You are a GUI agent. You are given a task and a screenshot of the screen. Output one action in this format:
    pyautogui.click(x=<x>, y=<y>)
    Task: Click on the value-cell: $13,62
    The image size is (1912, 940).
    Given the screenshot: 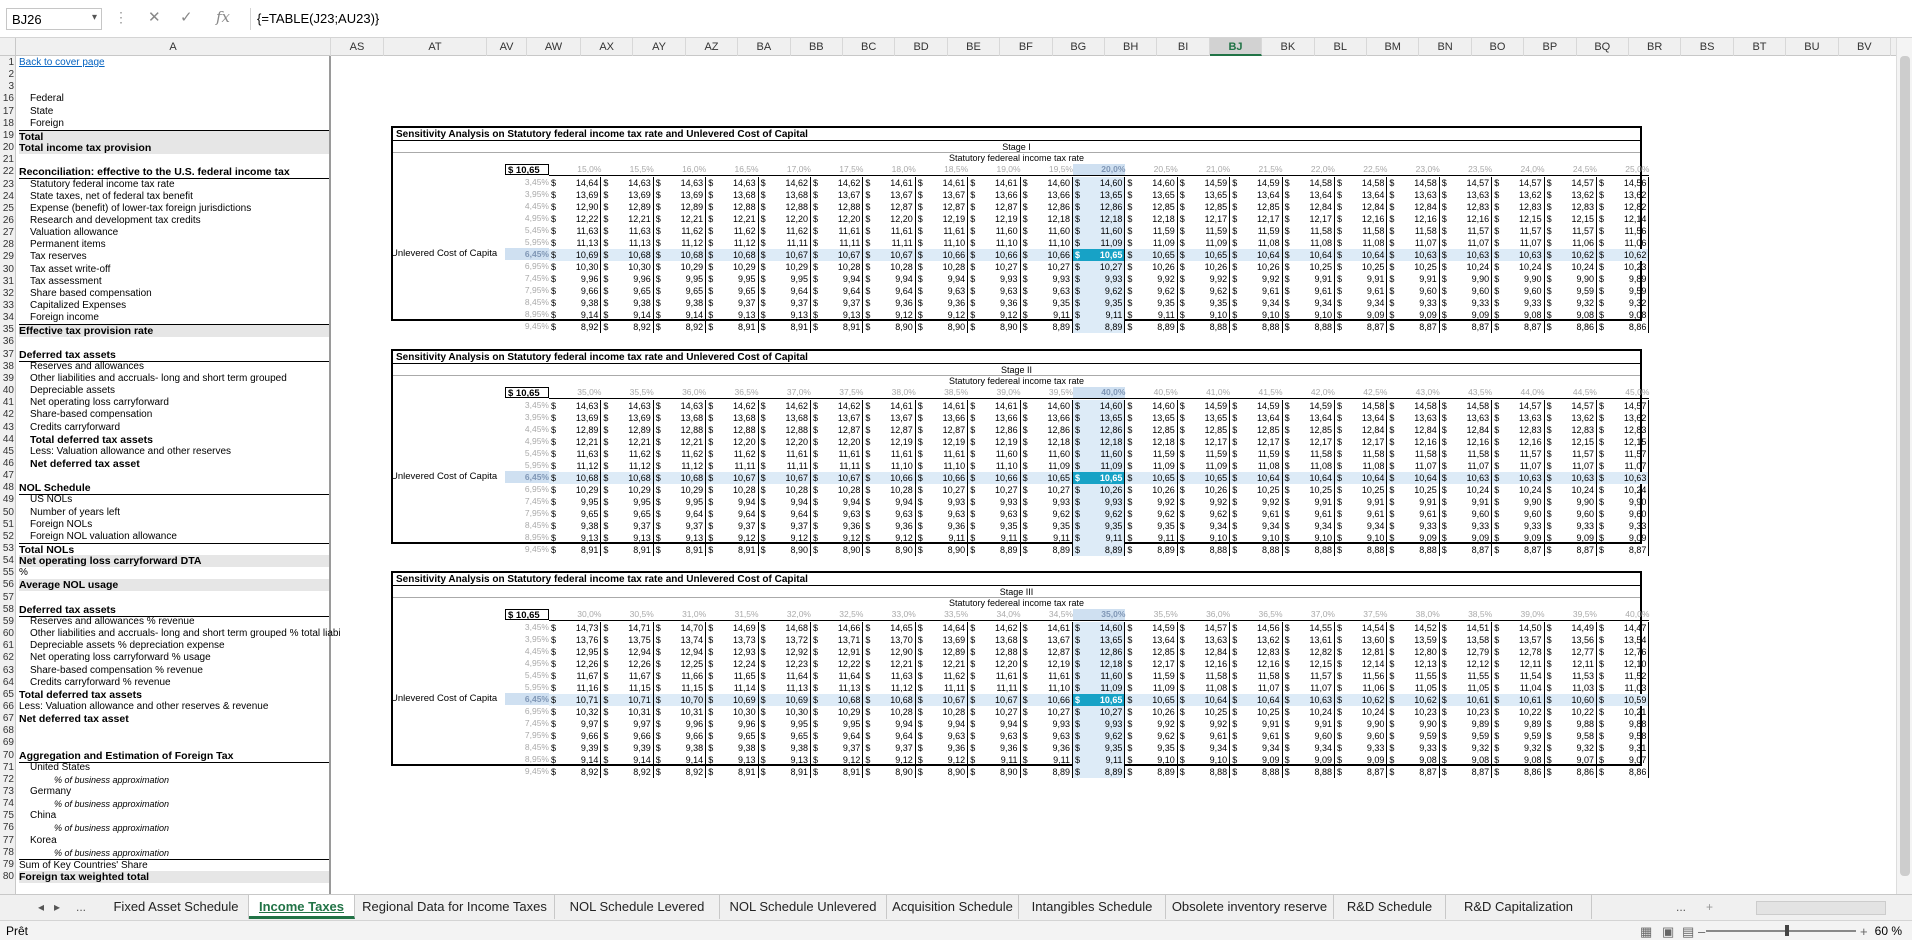 What is the action you would take?
    pyautogui.click(x=1256, y=640)
    